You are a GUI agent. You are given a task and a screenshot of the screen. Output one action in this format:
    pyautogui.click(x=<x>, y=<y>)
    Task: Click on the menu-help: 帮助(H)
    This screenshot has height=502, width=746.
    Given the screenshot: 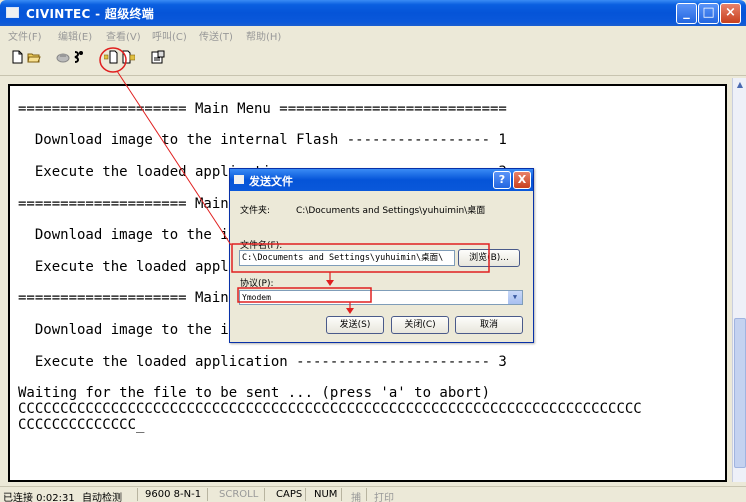 What is the action you would take?
    pyautogui.click(x=263, y=35)
    